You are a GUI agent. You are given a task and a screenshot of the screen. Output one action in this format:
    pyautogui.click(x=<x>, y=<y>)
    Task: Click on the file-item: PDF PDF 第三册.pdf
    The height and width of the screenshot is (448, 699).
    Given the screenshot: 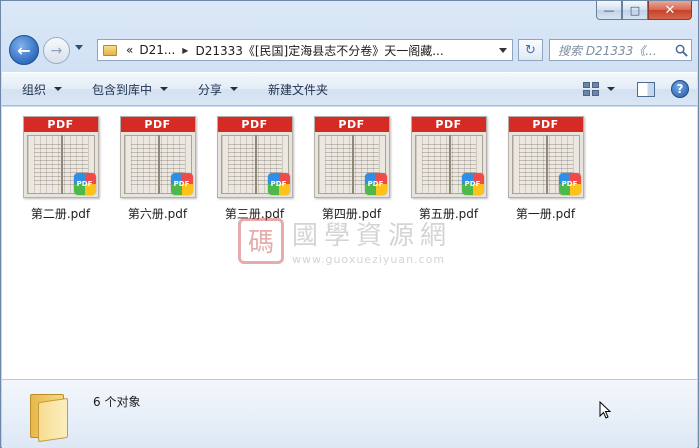 What is the action you would take?
    pyautogui.click(x=254, y=171)
    